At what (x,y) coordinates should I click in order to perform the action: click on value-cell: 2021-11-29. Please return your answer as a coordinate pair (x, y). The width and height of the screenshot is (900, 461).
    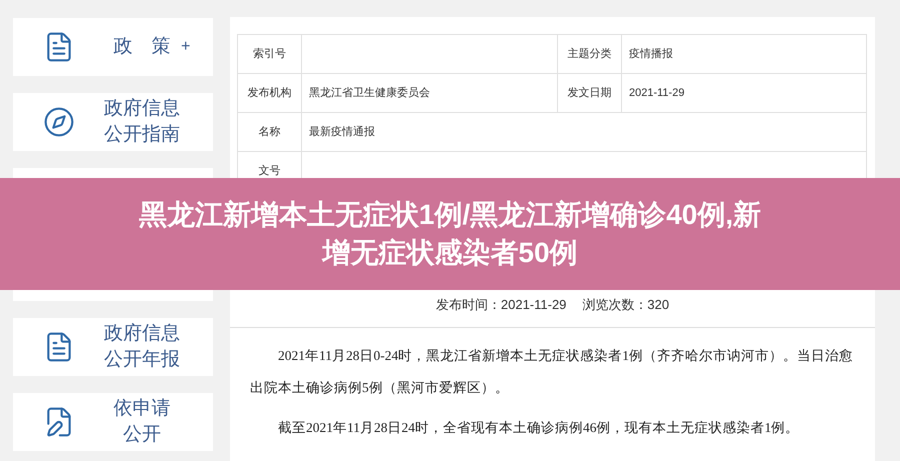
    Looking at the image, I should click on (744, 93).